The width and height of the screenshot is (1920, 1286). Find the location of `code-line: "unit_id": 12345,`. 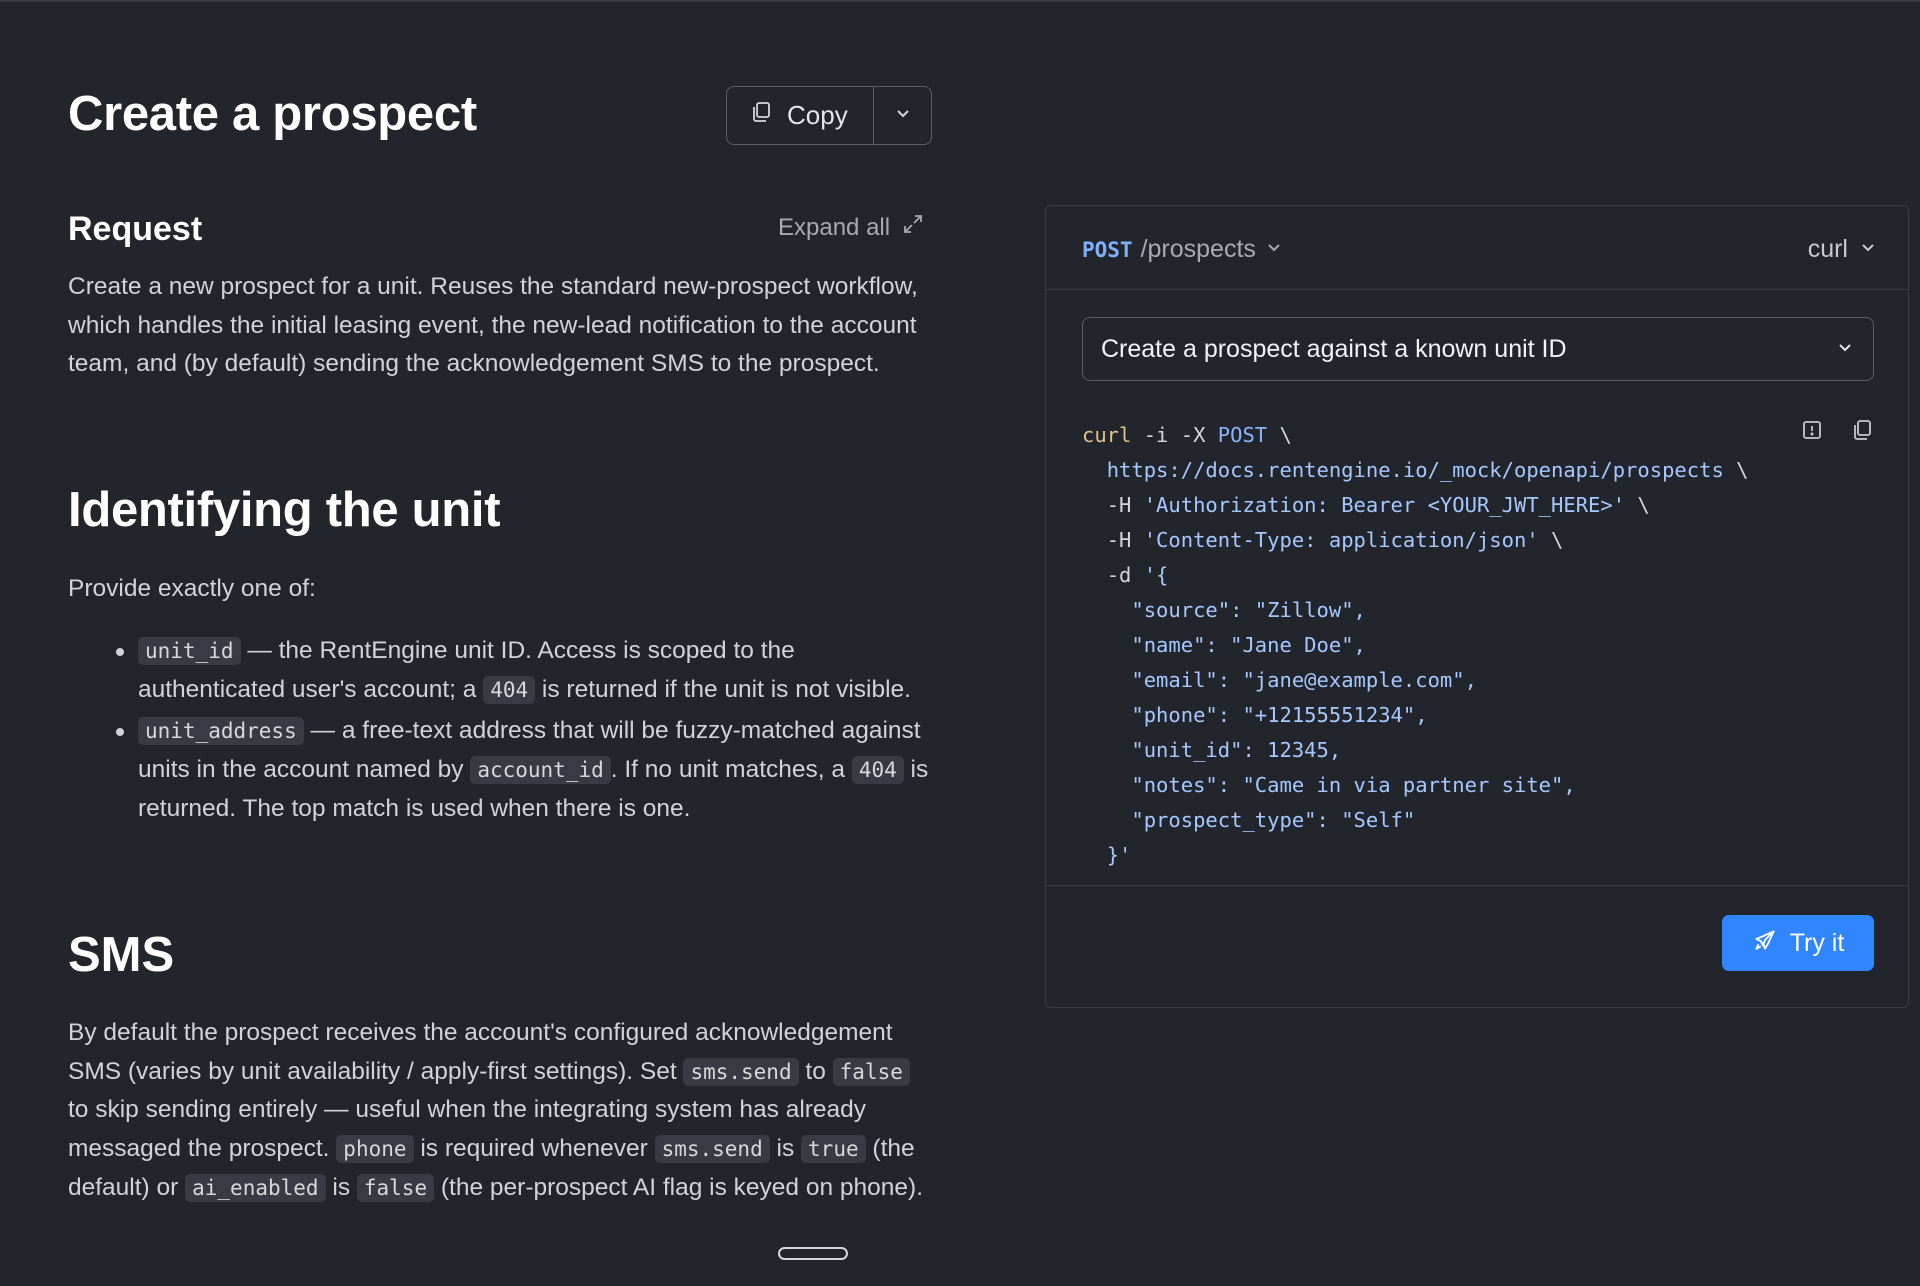

code-line: "unit_id": 12345, is located at coordinates (1478, 750).